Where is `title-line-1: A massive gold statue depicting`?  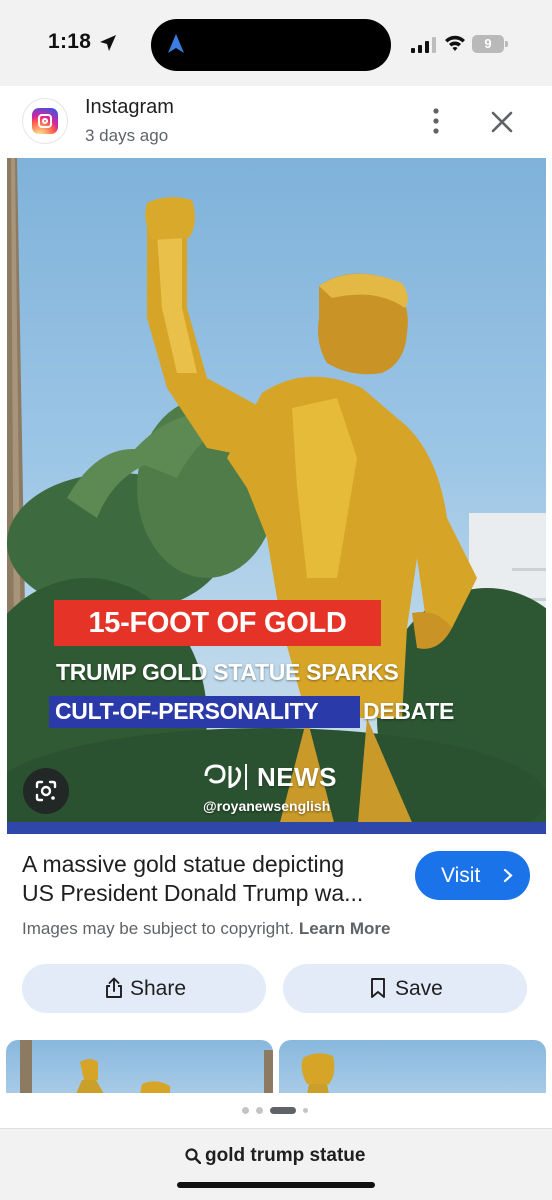
title-line-1: A massive gold statue depicting is located at coordinates (183, 864).